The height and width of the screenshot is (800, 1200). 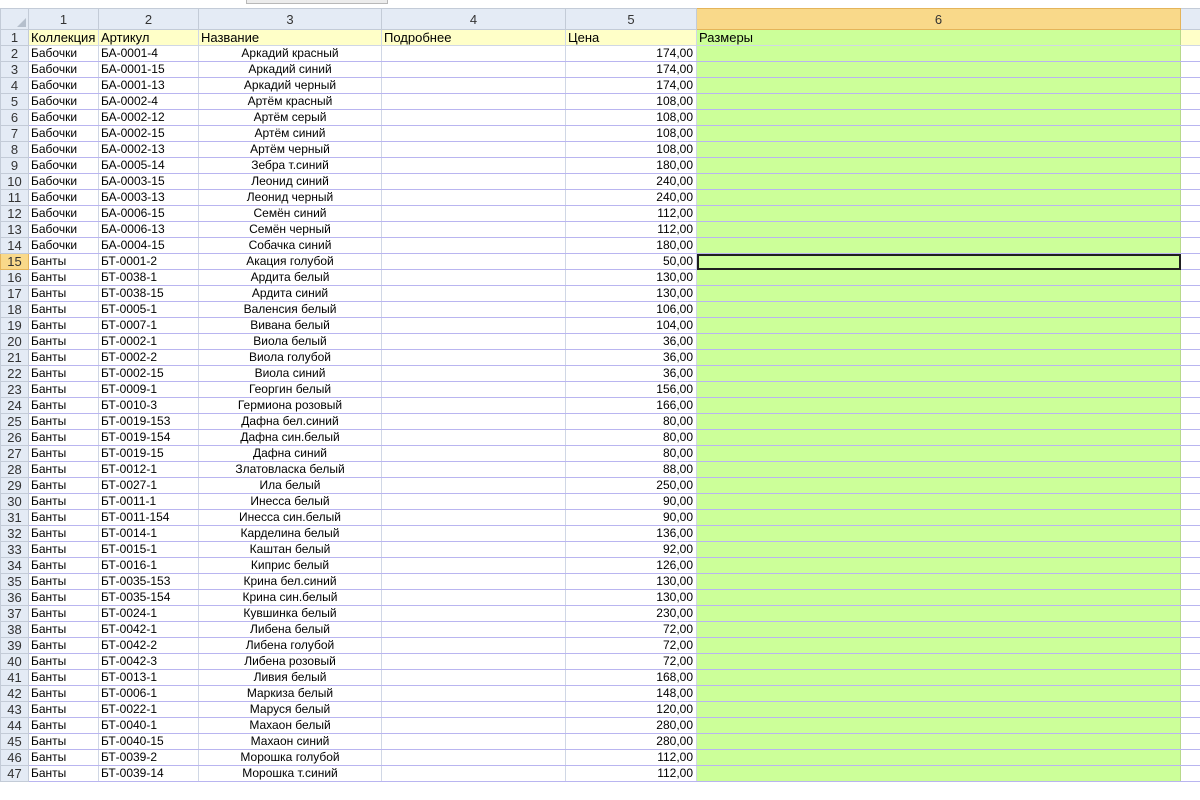 I want to click on cell-price: 240,00, so click(x=631, y=181).